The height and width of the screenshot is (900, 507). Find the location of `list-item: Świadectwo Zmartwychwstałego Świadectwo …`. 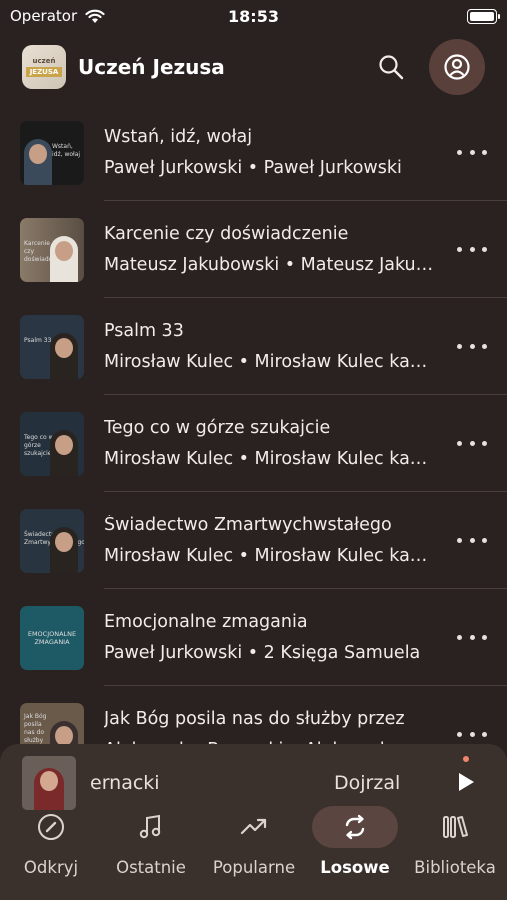

list-item: Świadectwo Zmartwychwstałego Świadectwo … is located at coordinates (253, 540).